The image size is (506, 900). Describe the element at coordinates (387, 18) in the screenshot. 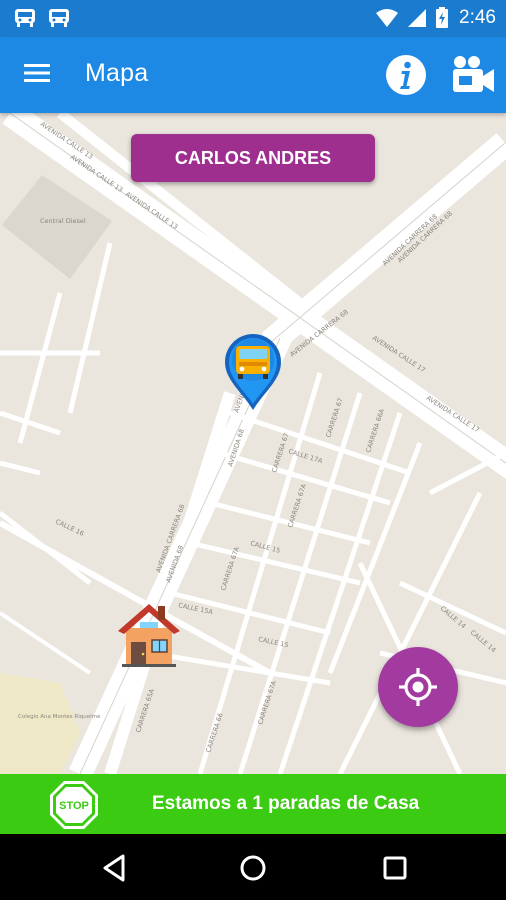

I see `wifi-icon` at that location.